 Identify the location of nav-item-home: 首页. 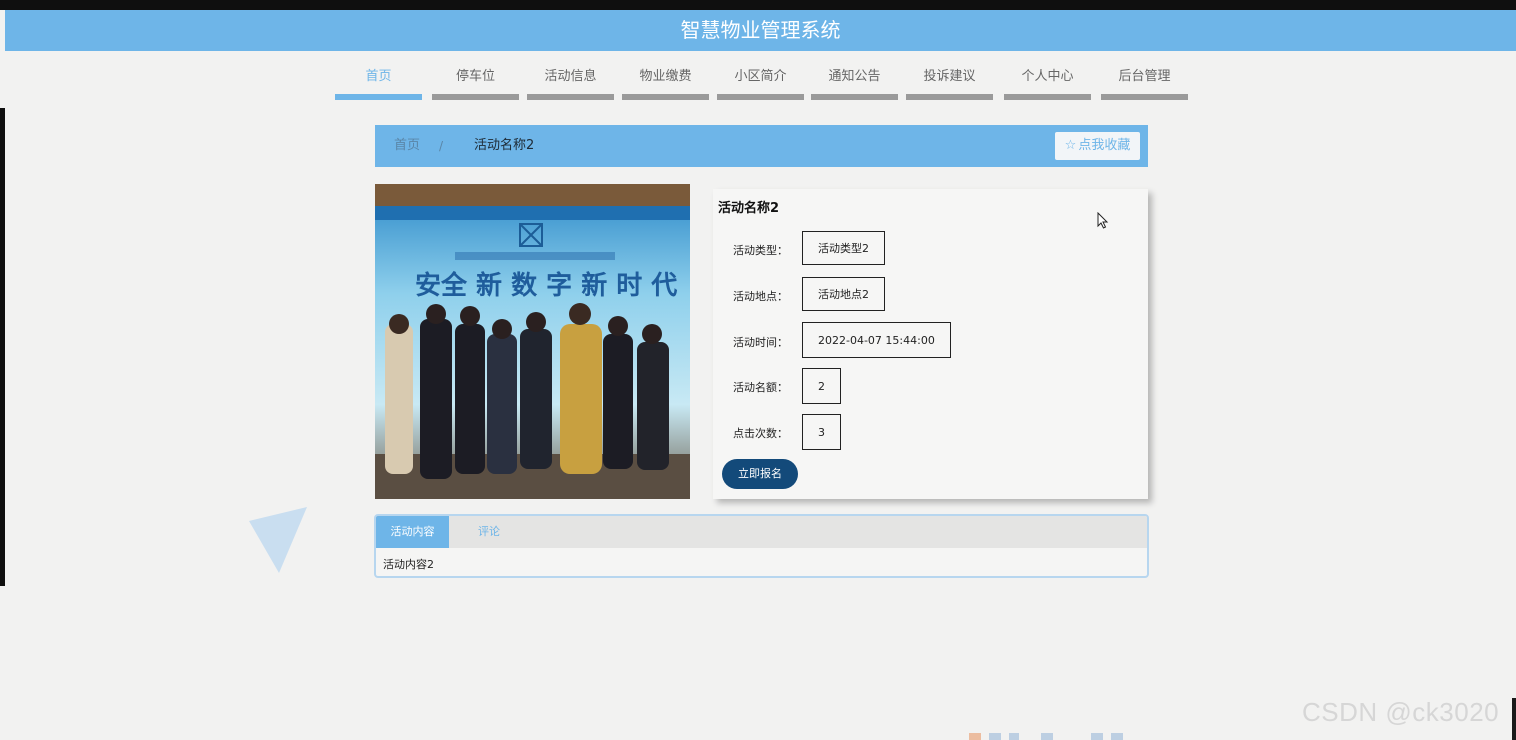
(378, 81).